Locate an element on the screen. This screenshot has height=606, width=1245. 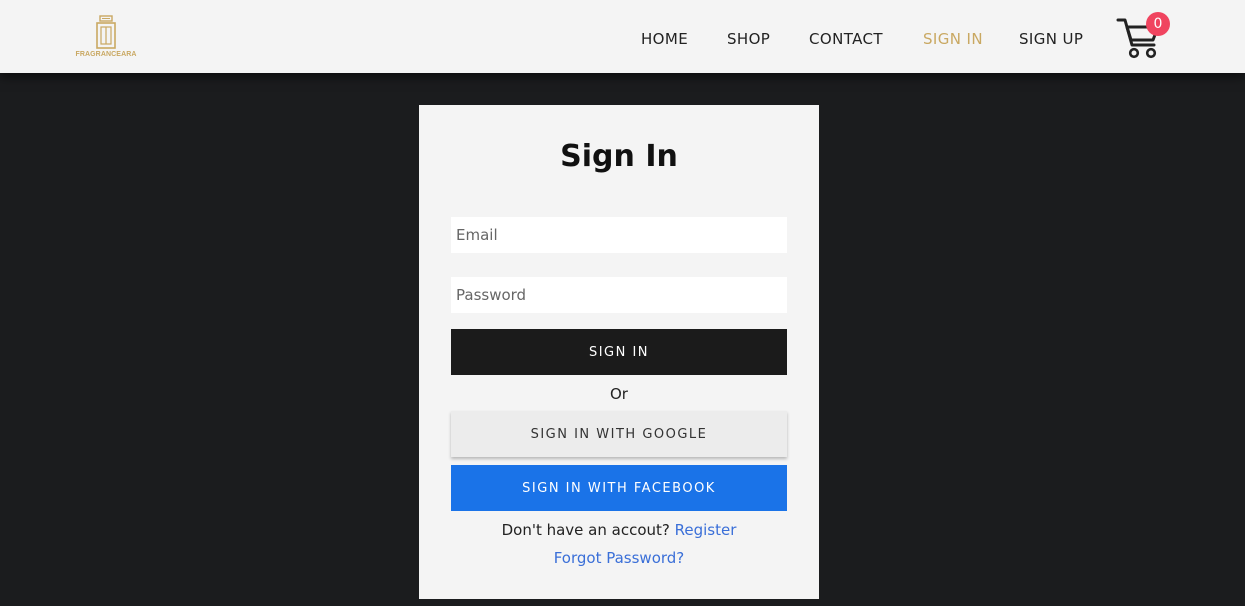
register-prompt: Don't have an accout? Register is located at coordinates (619, 530).